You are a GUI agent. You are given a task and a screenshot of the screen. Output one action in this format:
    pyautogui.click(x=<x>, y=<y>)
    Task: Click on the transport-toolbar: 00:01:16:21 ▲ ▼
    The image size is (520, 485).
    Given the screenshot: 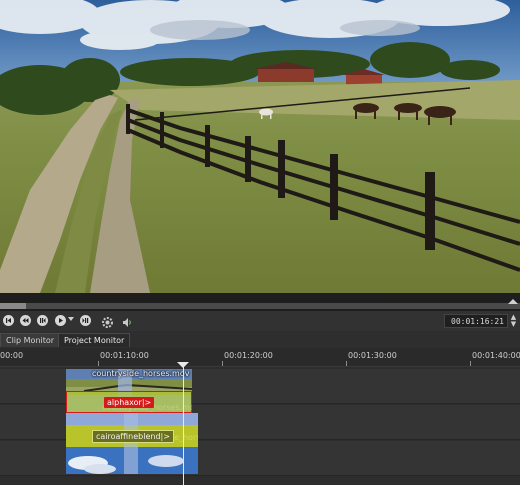 What is the action you would take?
    pyautogui.click(x=260, y=321)
    